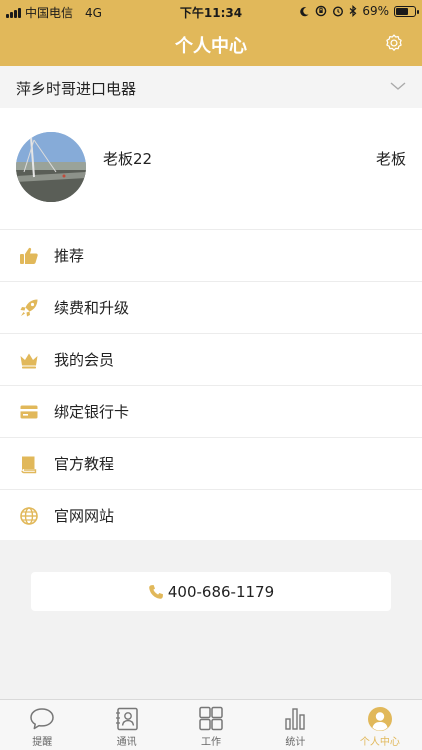 The height and width of the screenshot is (750, 422). I want to click on menu-label: 官网网站, so click(84, 516).